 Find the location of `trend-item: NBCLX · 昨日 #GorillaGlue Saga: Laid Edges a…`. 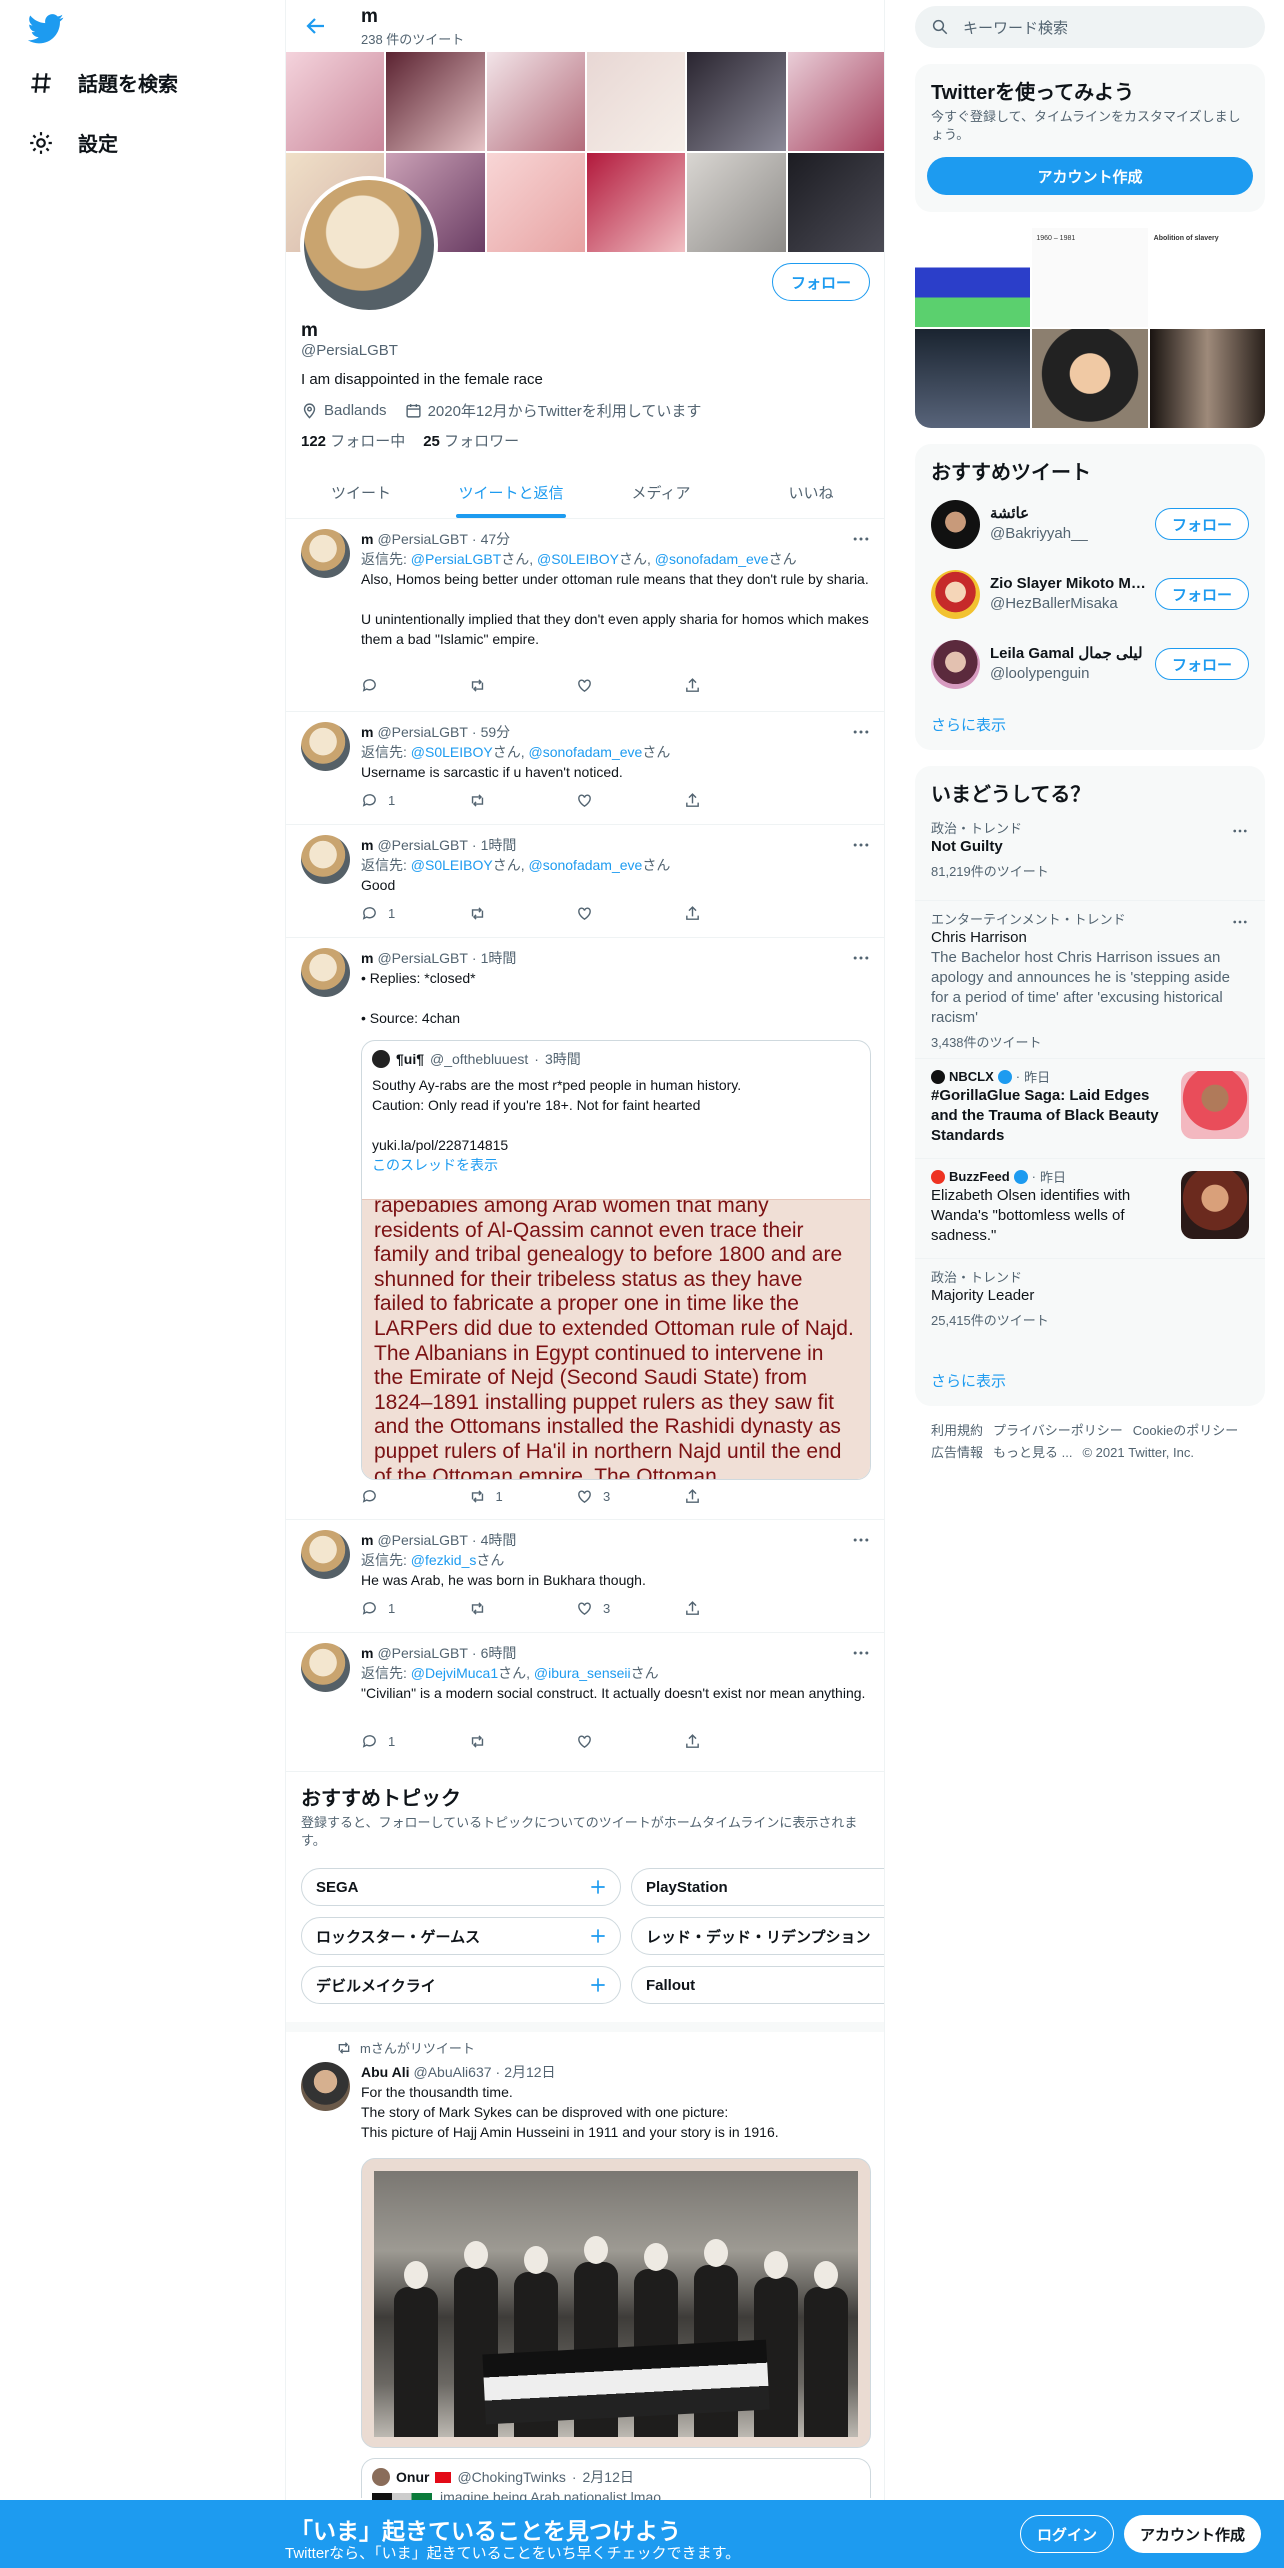

trend-item: NBCLX · 昨日 #GorillaGlue Saga: Laid Edges a… is located at coordinates (1090, 1108).